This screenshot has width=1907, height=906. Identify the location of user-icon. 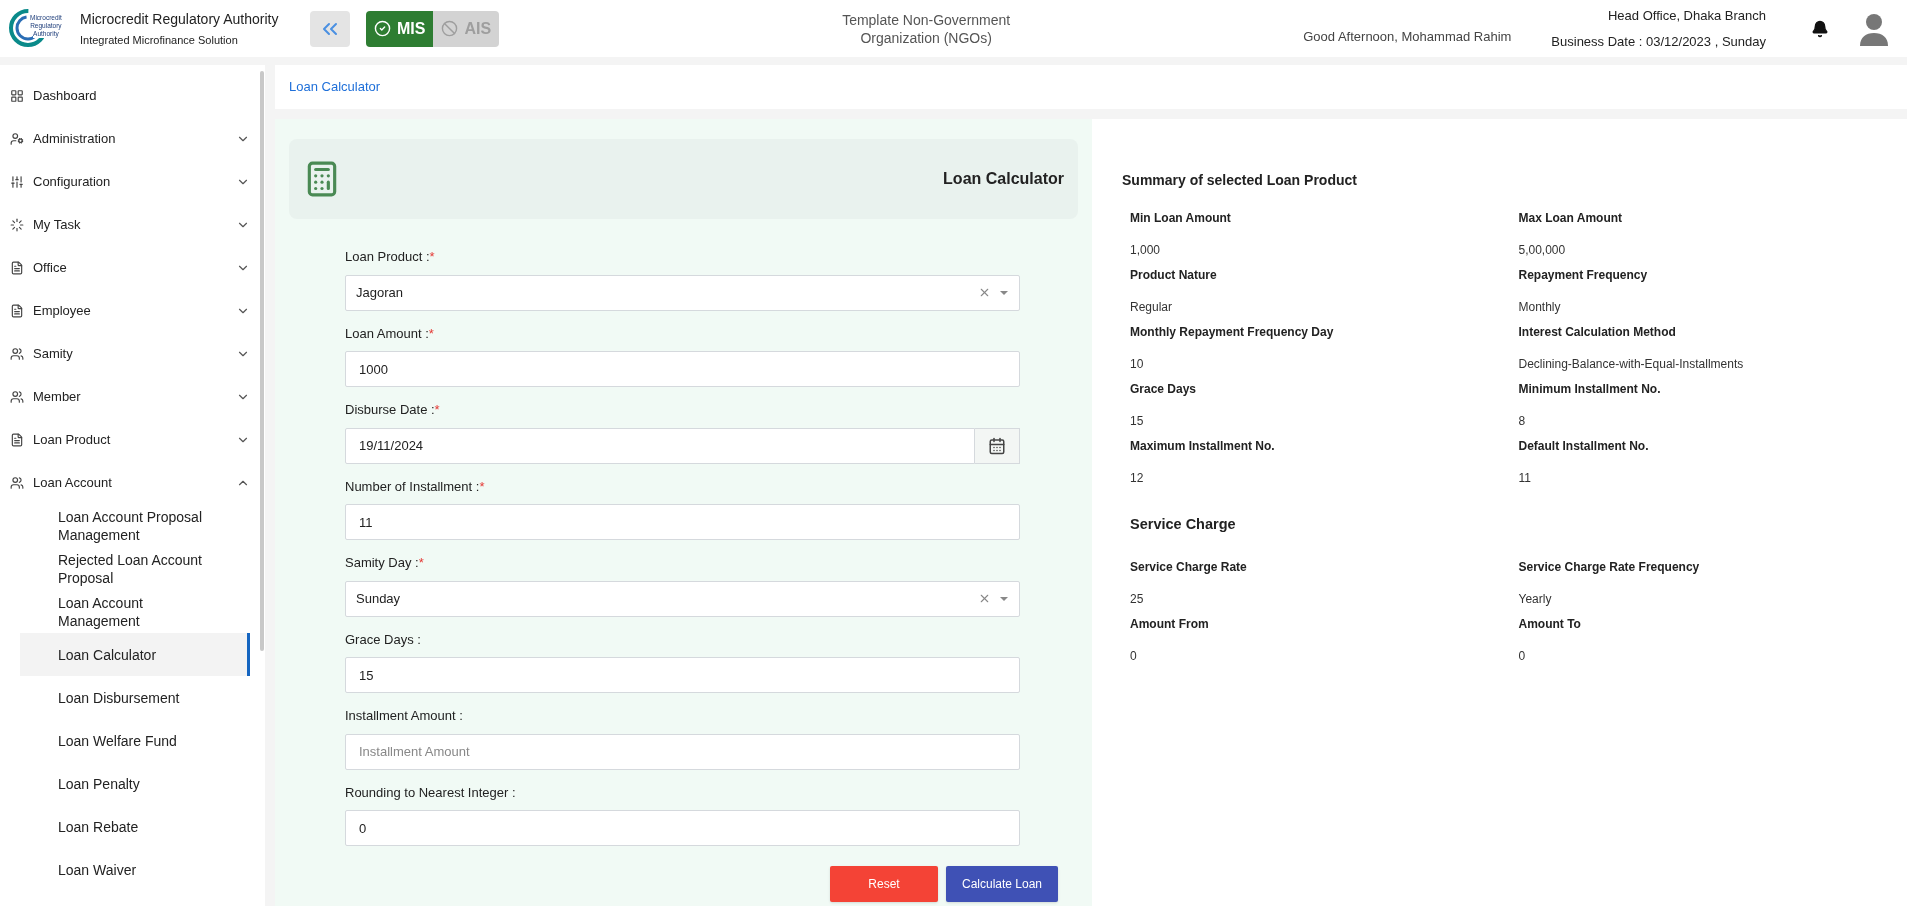
(17, 138).